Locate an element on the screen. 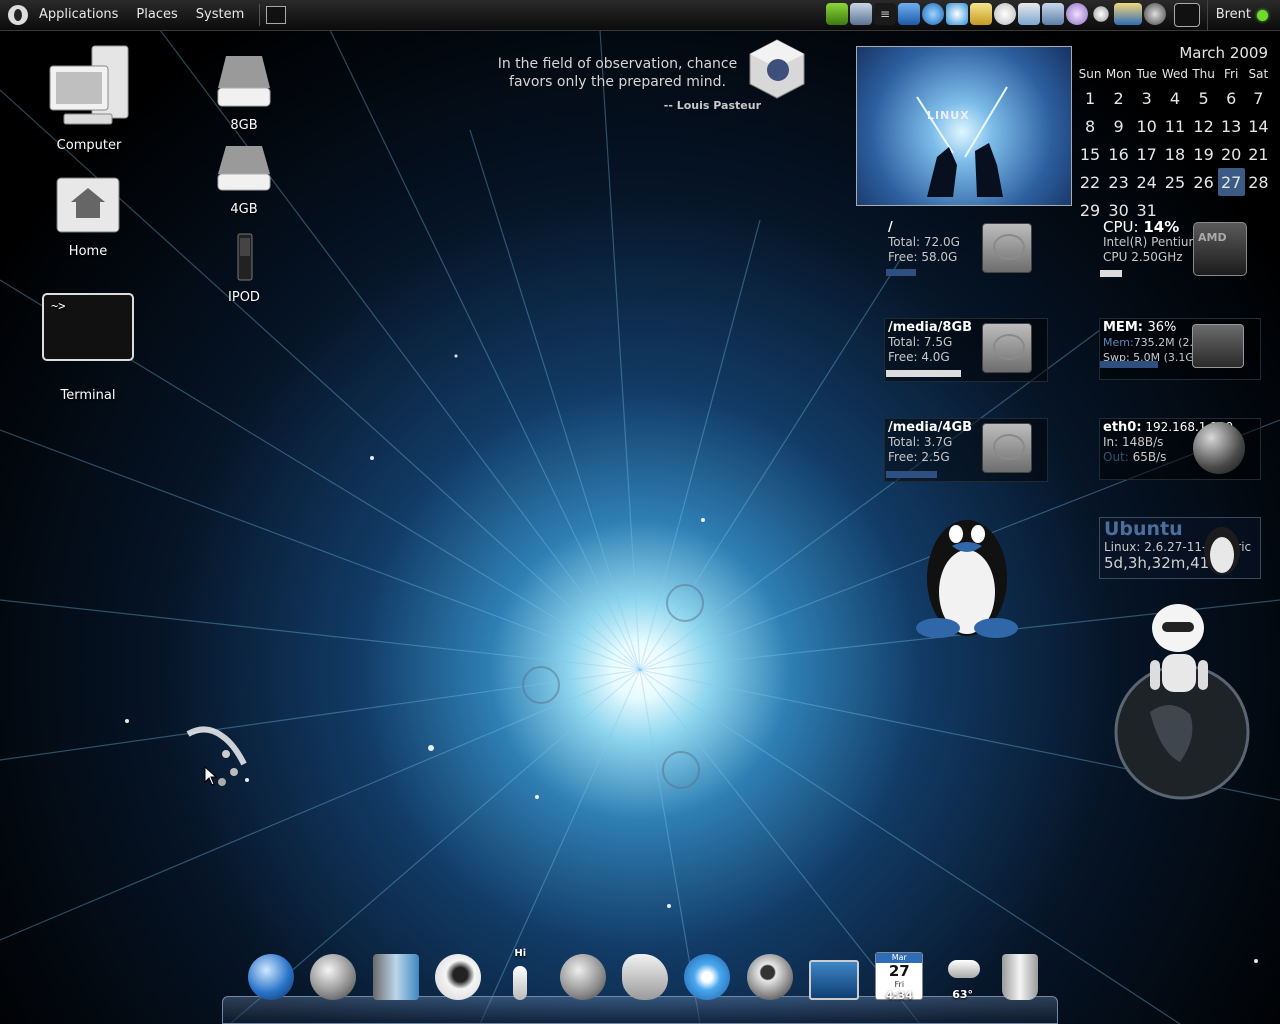  tux-penguin-icon is located at coordinates (967, 579).